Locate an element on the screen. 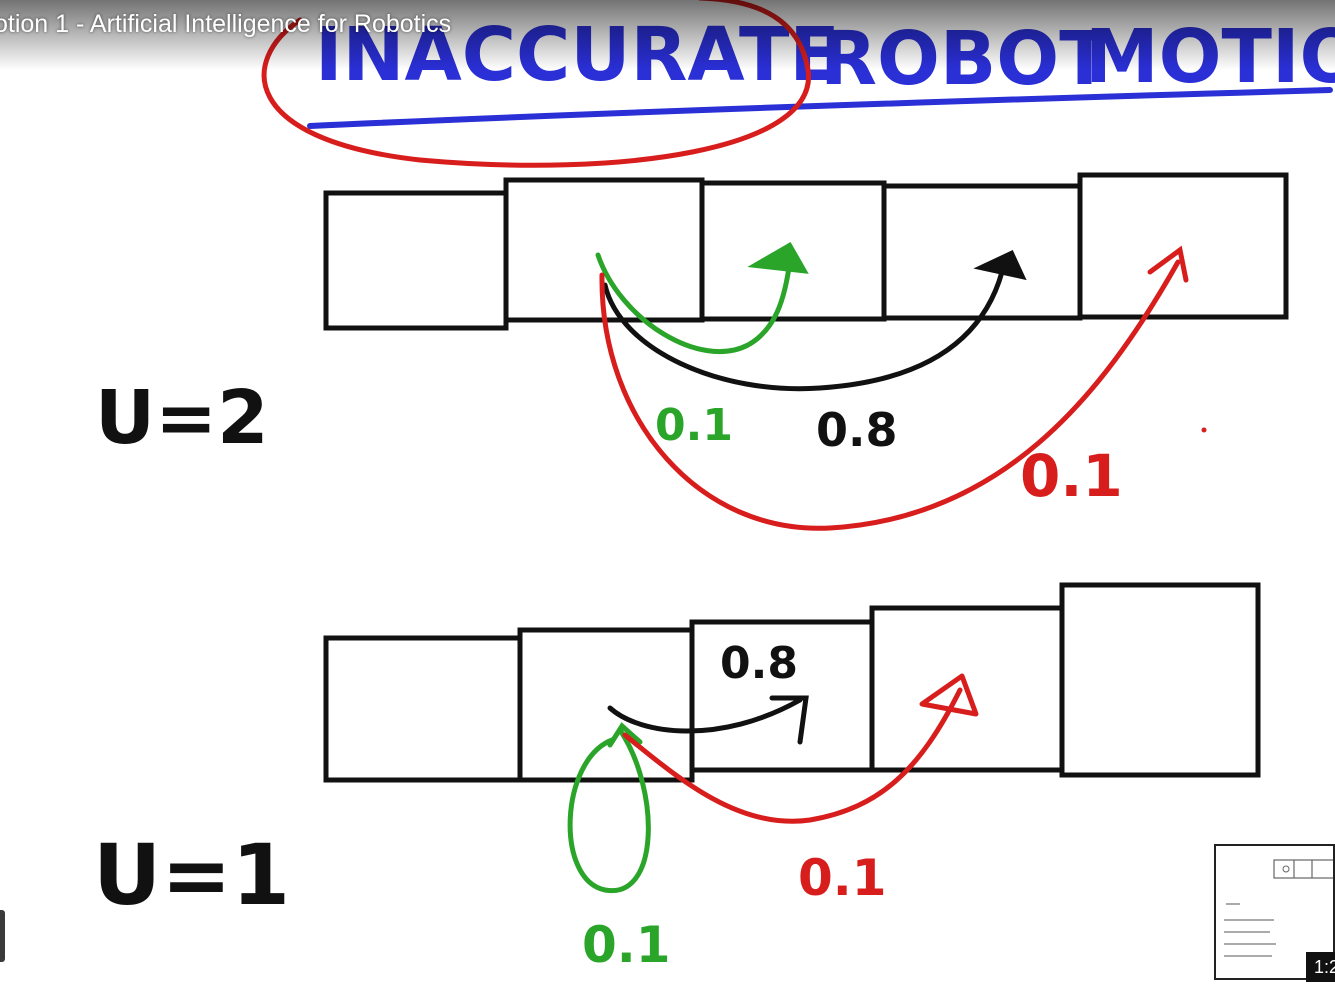  arrow-top-exact is located at coordinates (803, 330).